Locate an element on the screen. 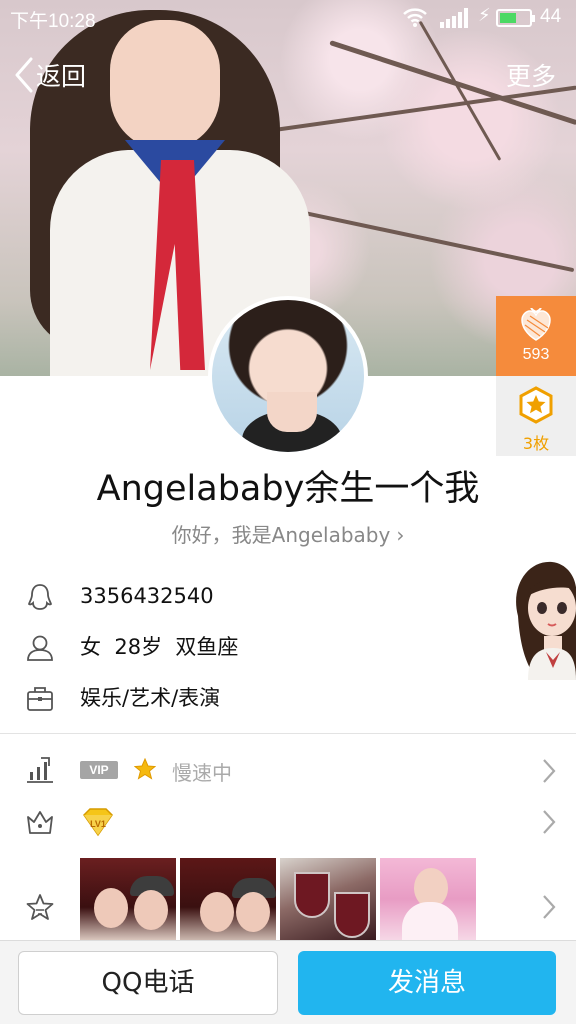 Image resolution: width=576 pixels, height=1024 pixels. battery-icon is located at coordinates (515, 18).